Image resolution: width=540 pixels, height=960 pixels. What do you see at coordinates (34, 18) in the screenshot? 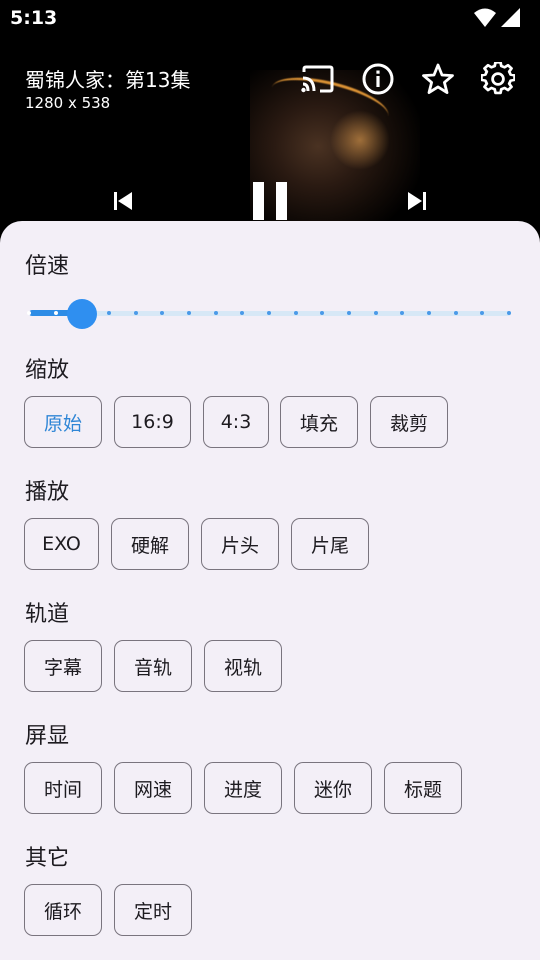
I see `status-time: 5:13` at bounding box center [34, 18].